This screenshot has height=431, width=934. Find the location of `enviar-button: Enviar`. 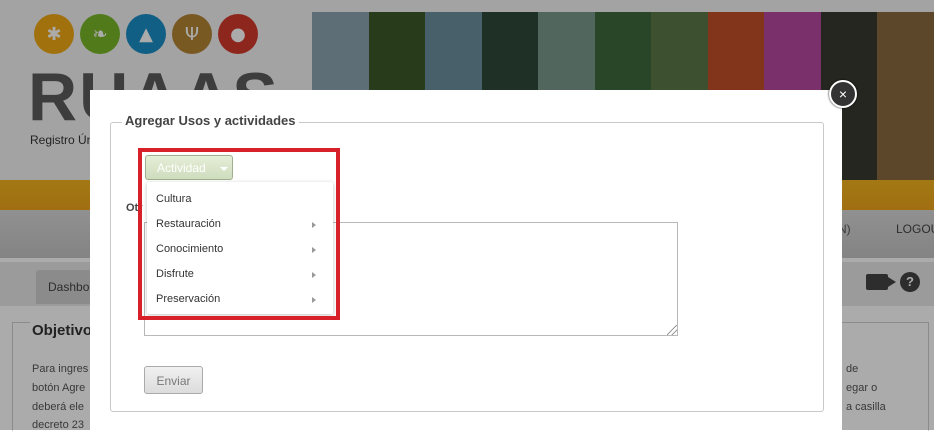

enviar-button: Enviar is located at coordinates (173, 380).